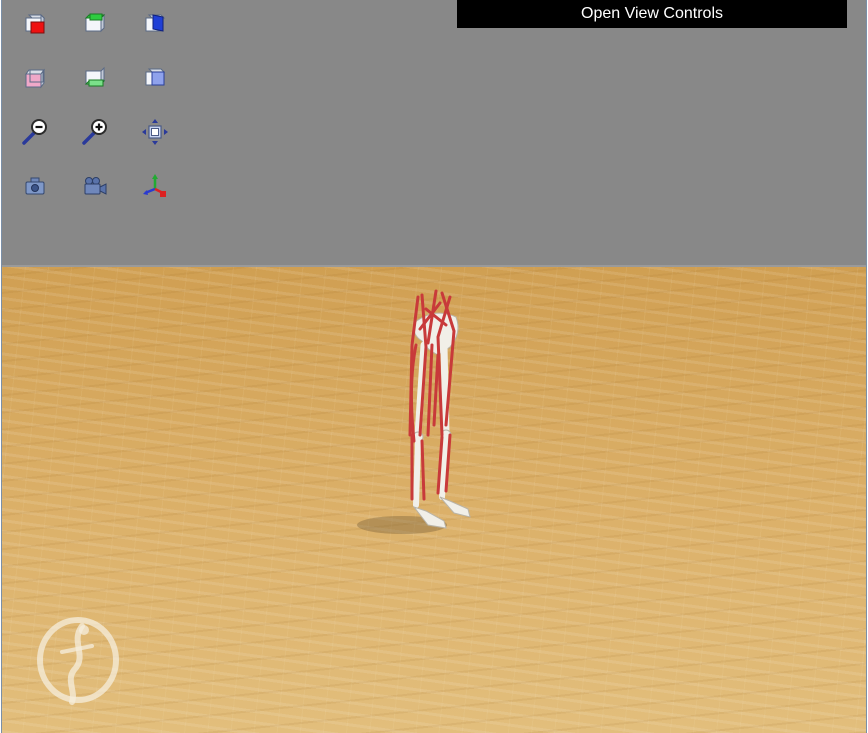 Image resolution: width=868 pixels, height=733 pixels. I want to click on snapshot-button, so click(35, 186).